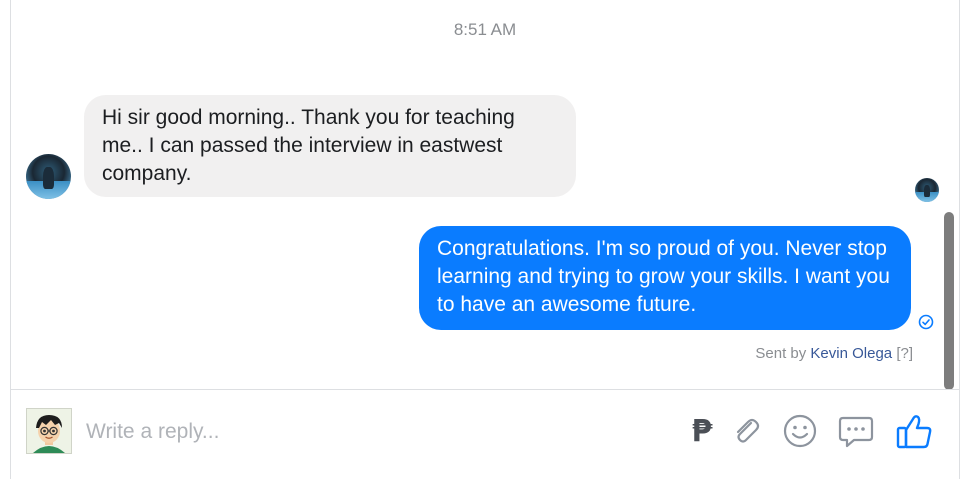 The width and height of the screenshot is (960, 479). I want to click on composer-divider, so click(484, 389).